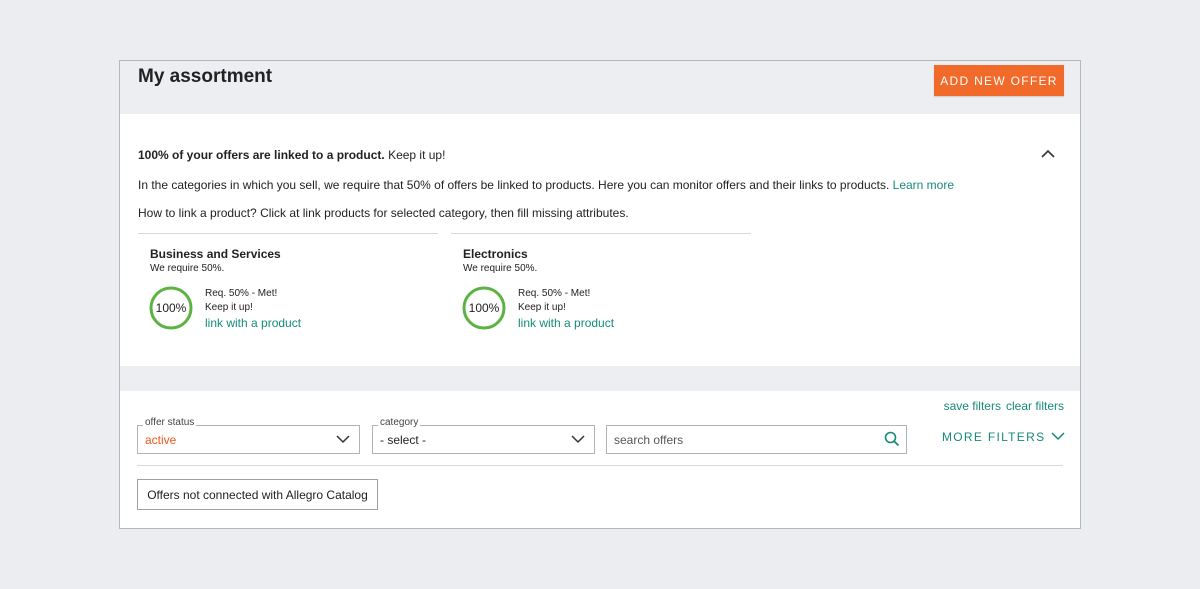 This screenshot has height=589, width=1200. What do you see at coordinates (600, 87) in the screenshot?
I see `header-band: My assortment ADD NEW OFFER` at bounding box center [600, 87].